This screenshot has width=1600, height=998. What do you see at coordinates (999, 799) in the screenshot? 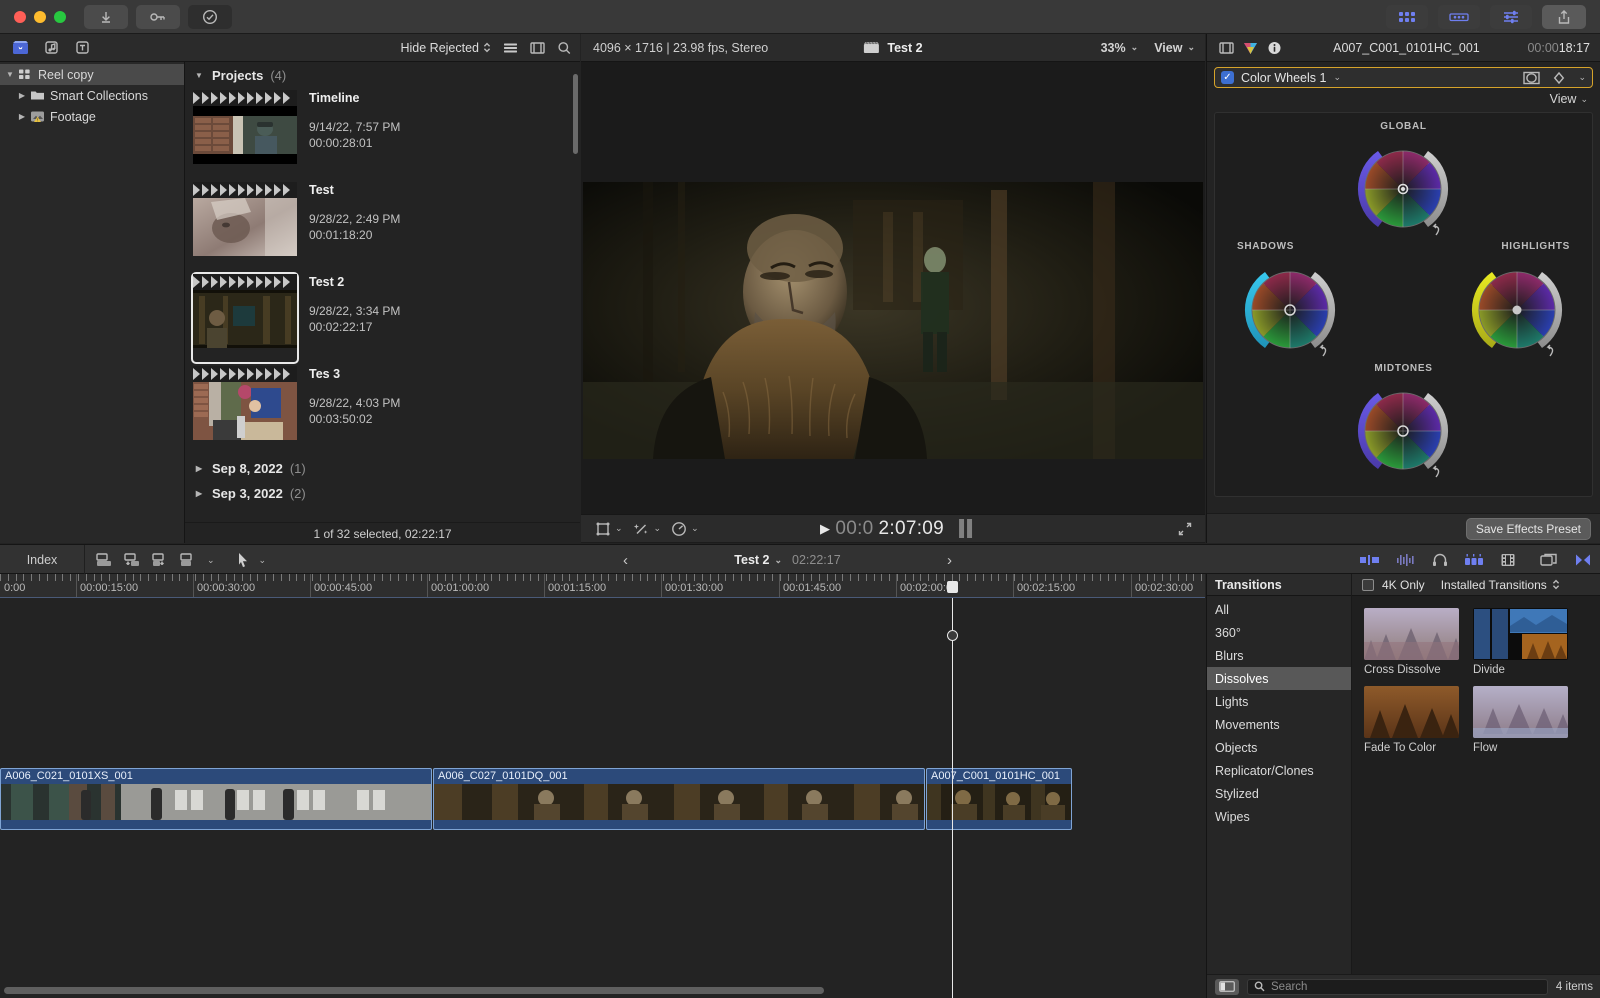
I see `timeline-clip: A007_C001_0101HC_001` at bounding box center [999, 799].